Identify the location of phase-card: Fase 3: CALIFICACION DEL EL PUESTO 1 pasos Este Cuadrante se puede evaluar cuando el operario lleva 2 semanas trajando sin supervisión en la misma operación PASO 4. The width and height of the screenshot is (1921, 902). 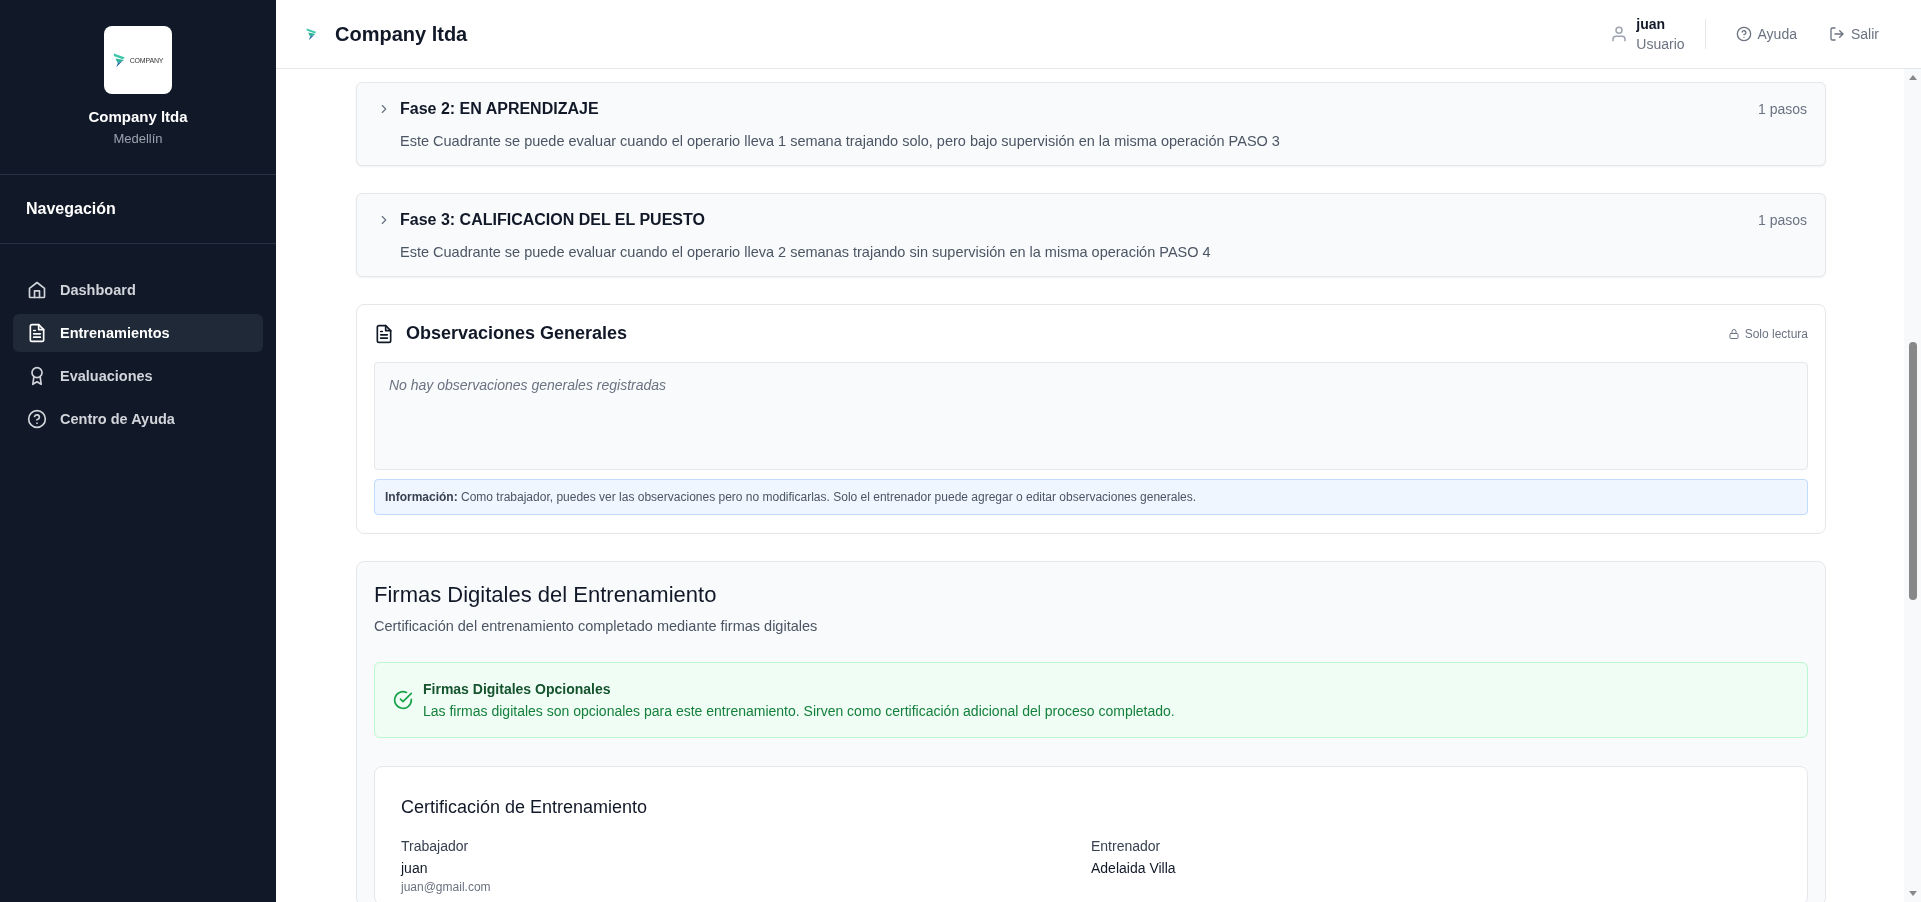
(1091, 235).